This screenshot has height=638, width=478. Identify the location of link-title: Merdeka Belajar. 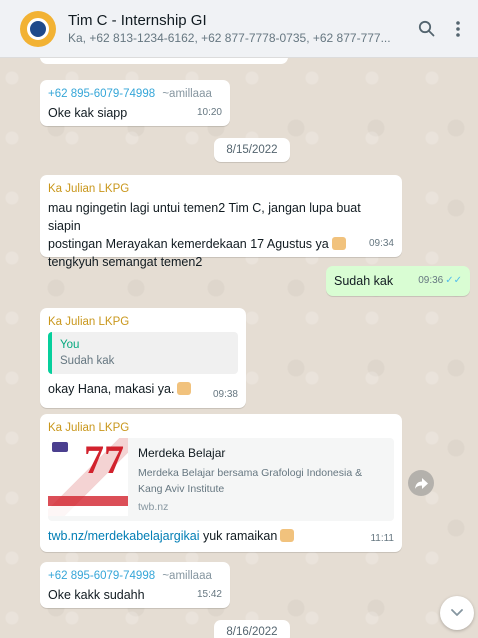
(182, 453).